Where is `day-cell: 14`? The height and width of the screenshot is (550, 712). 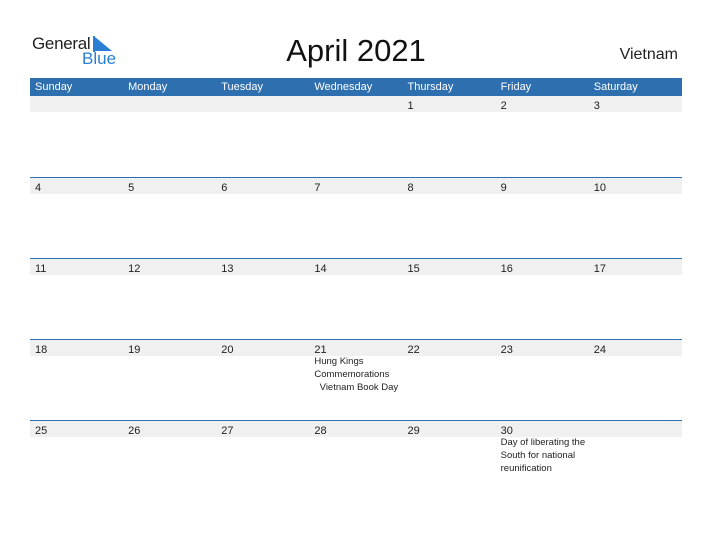 day-cell: 14 is located at coordinates (355, 267).